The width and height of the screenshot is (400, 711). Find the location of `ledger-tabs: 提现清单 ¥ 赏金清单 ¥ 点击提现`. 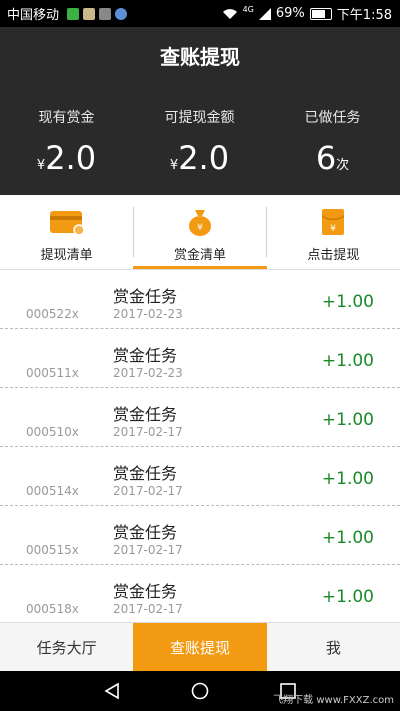

ledger-tabs: 提现清单 ¥ 赏金清单 ¥ 点击提现 is located at coordinates (200, 232).